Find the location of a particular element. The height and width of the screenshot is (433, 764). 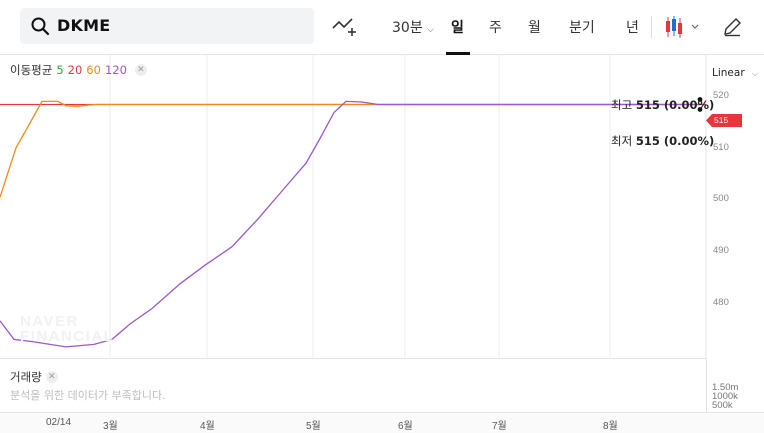

ma-period-5: 5 is located at coordinates (60, 70).